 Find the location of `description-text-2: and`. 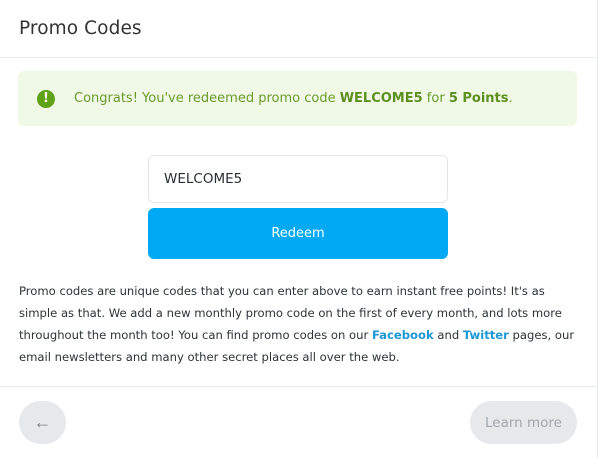

description-text-2: and is located at coordinates (448, 335).